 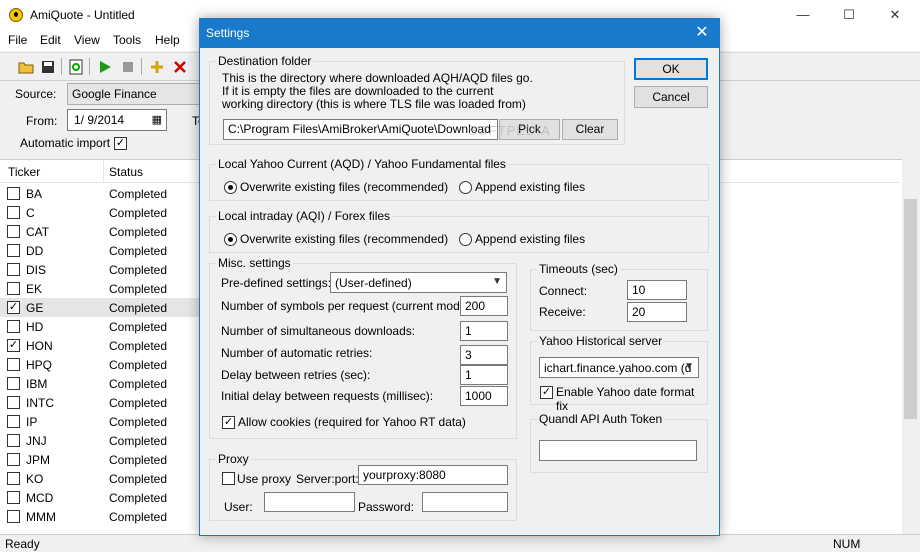 I want to click on save-icon, so click(x=48, y=67).